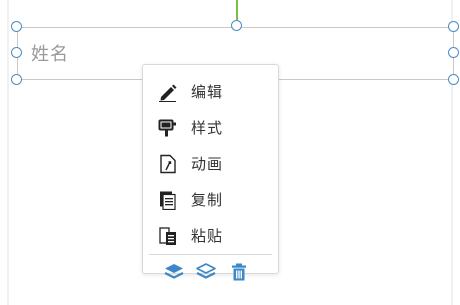  I want to click on resize-handle-middle-right, so click(453, 52).